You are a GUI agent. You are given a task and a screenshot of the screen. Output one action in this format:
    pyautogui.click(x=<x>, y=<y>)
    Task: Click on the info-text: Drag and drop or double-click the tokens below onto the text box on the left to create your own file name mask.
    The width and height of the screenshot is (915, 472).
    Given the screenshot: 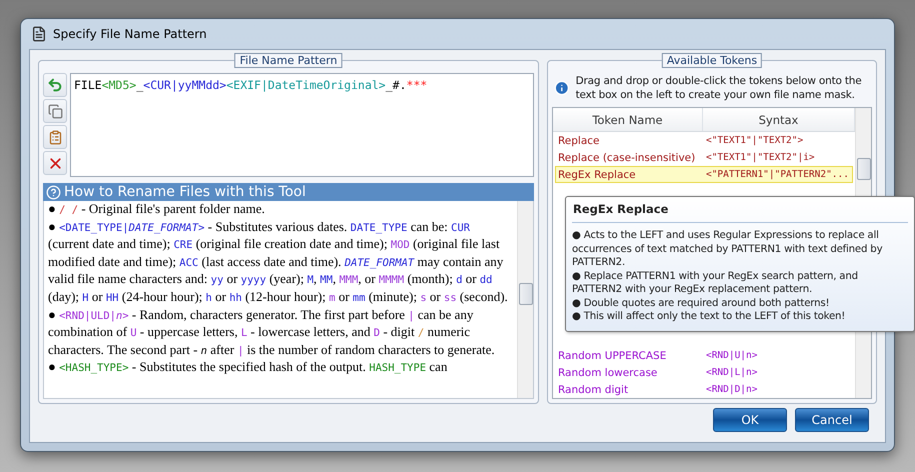 What is the action you would take?
    pyautogui.click(x=719, y=88)
    